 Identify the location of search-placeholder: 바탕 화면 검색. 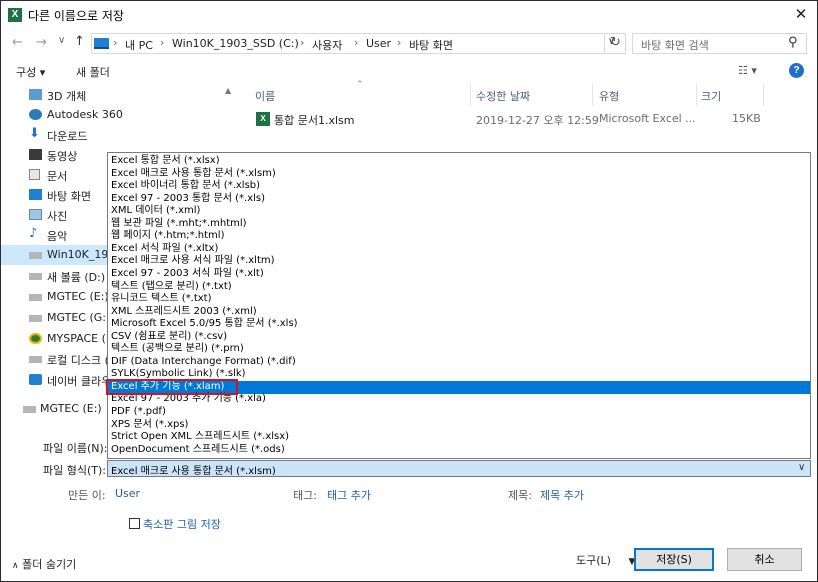
(675, 45).